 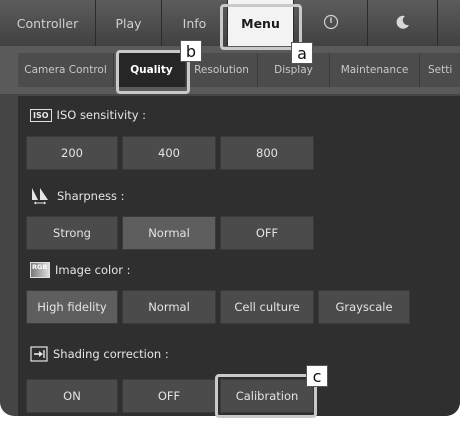 I want to click on tab-play-label: Play, so click(x=128, y=23).